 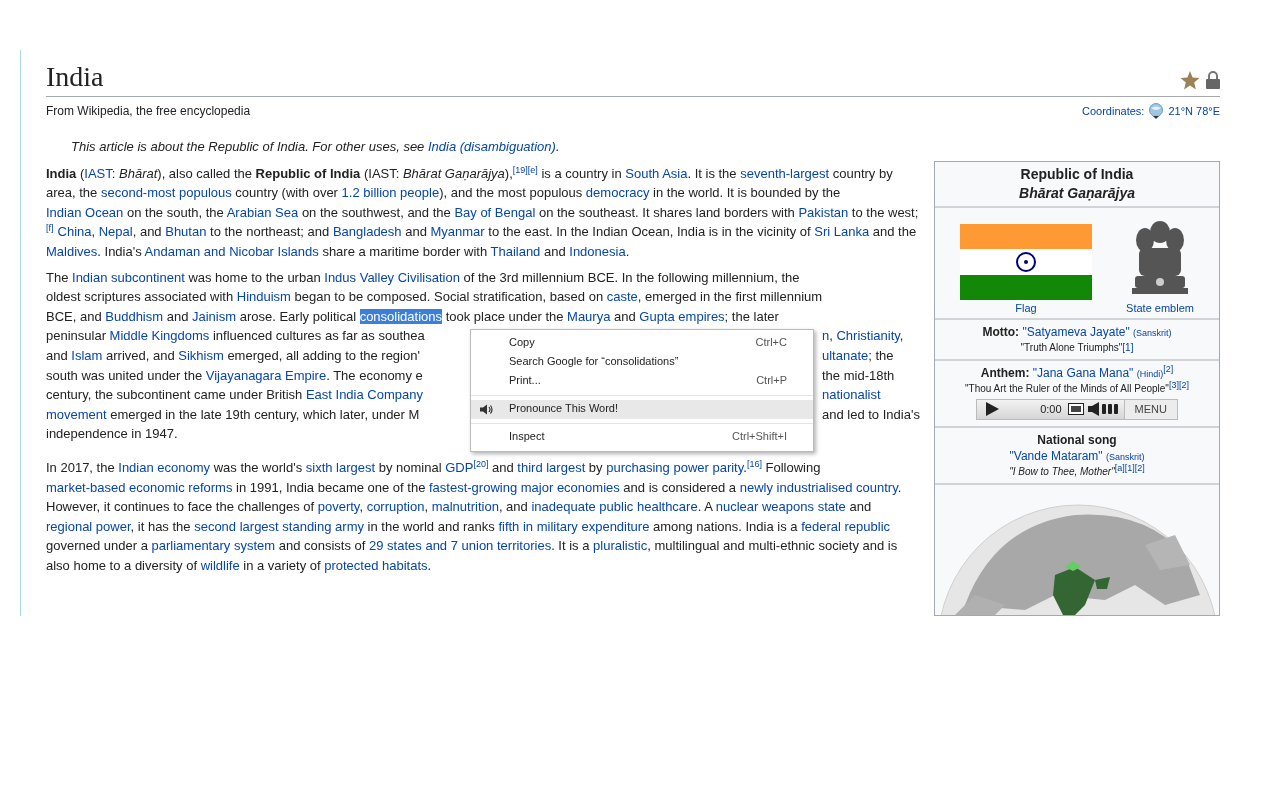 What do you see at coordinates (1128, 347) in the screenshot?
I see `reference-link: [1]` at bounding box center [1128, 347].